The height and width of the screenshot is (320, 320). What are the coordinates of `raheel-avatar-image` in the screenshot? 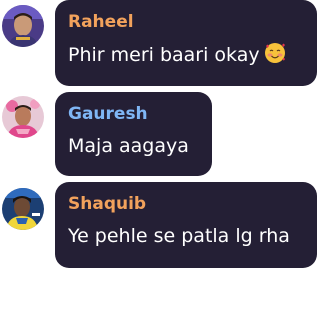 It's located at (23, 26).